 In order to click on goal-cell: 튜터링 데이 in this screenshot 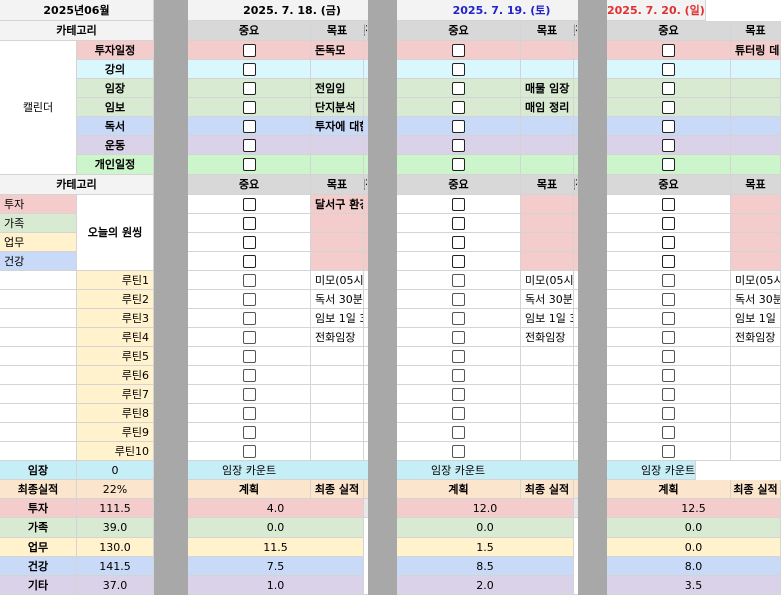, I will do `click(756, 50)`.